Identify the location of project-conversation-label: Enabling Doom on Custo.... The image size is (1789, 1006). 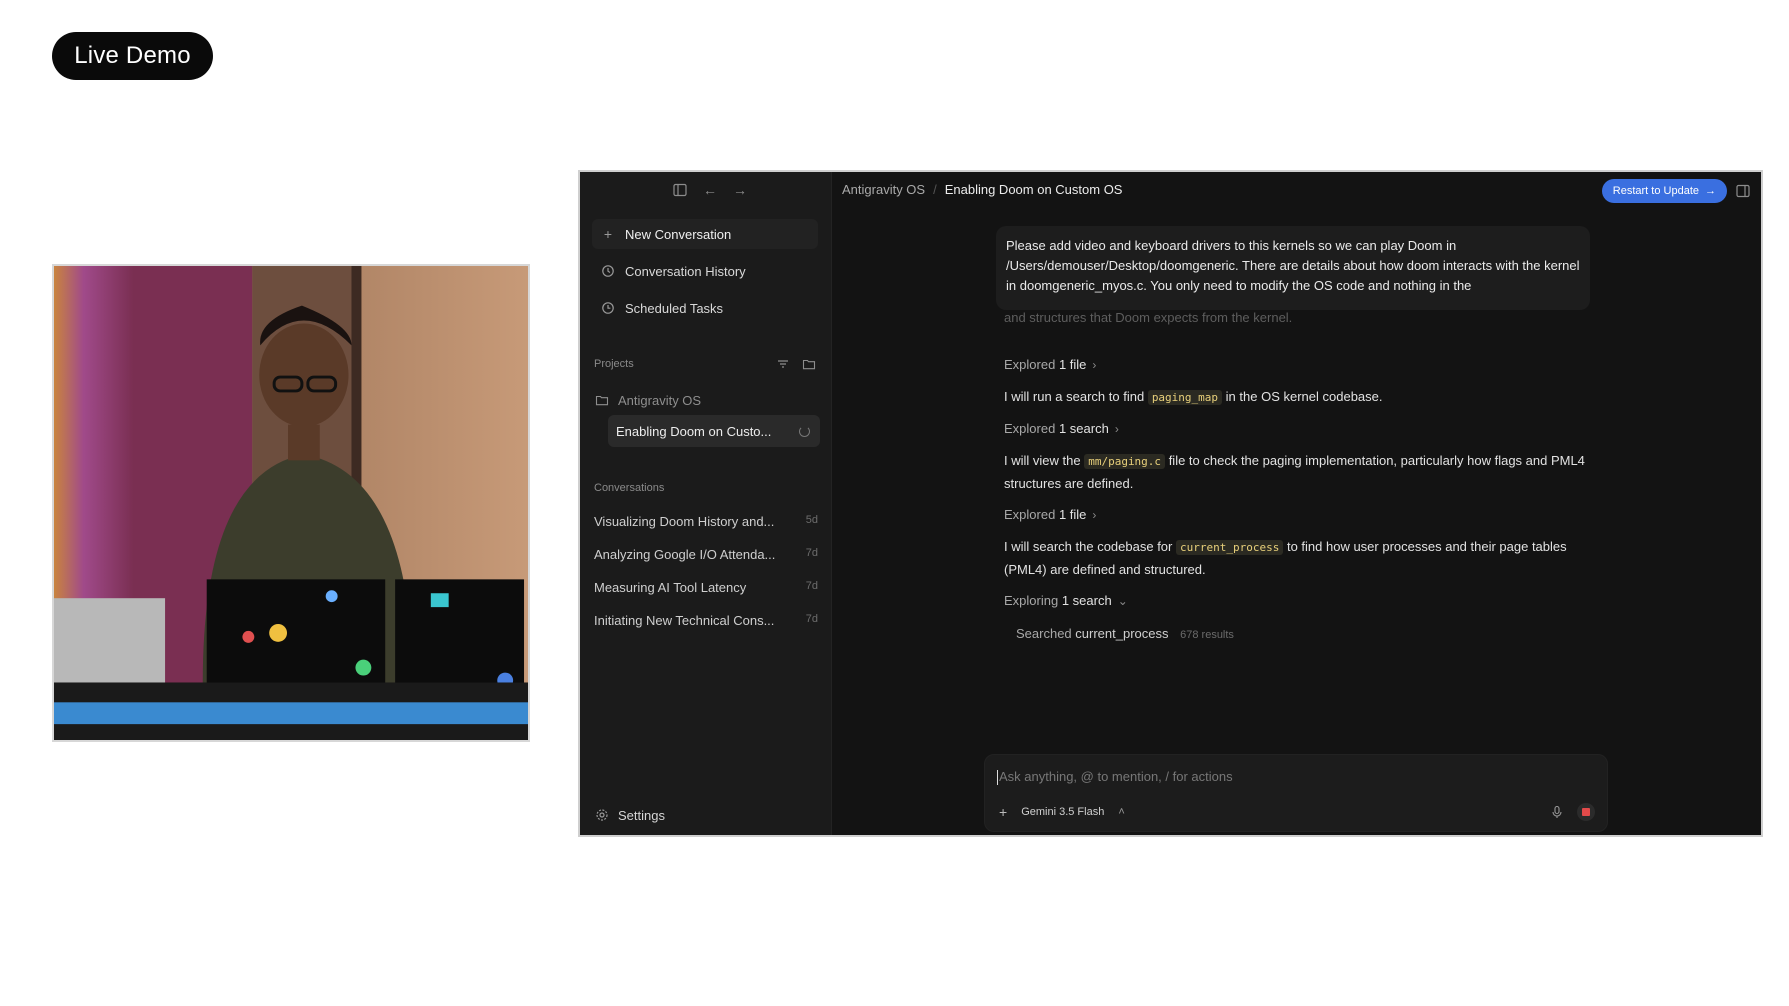
(694, 431).